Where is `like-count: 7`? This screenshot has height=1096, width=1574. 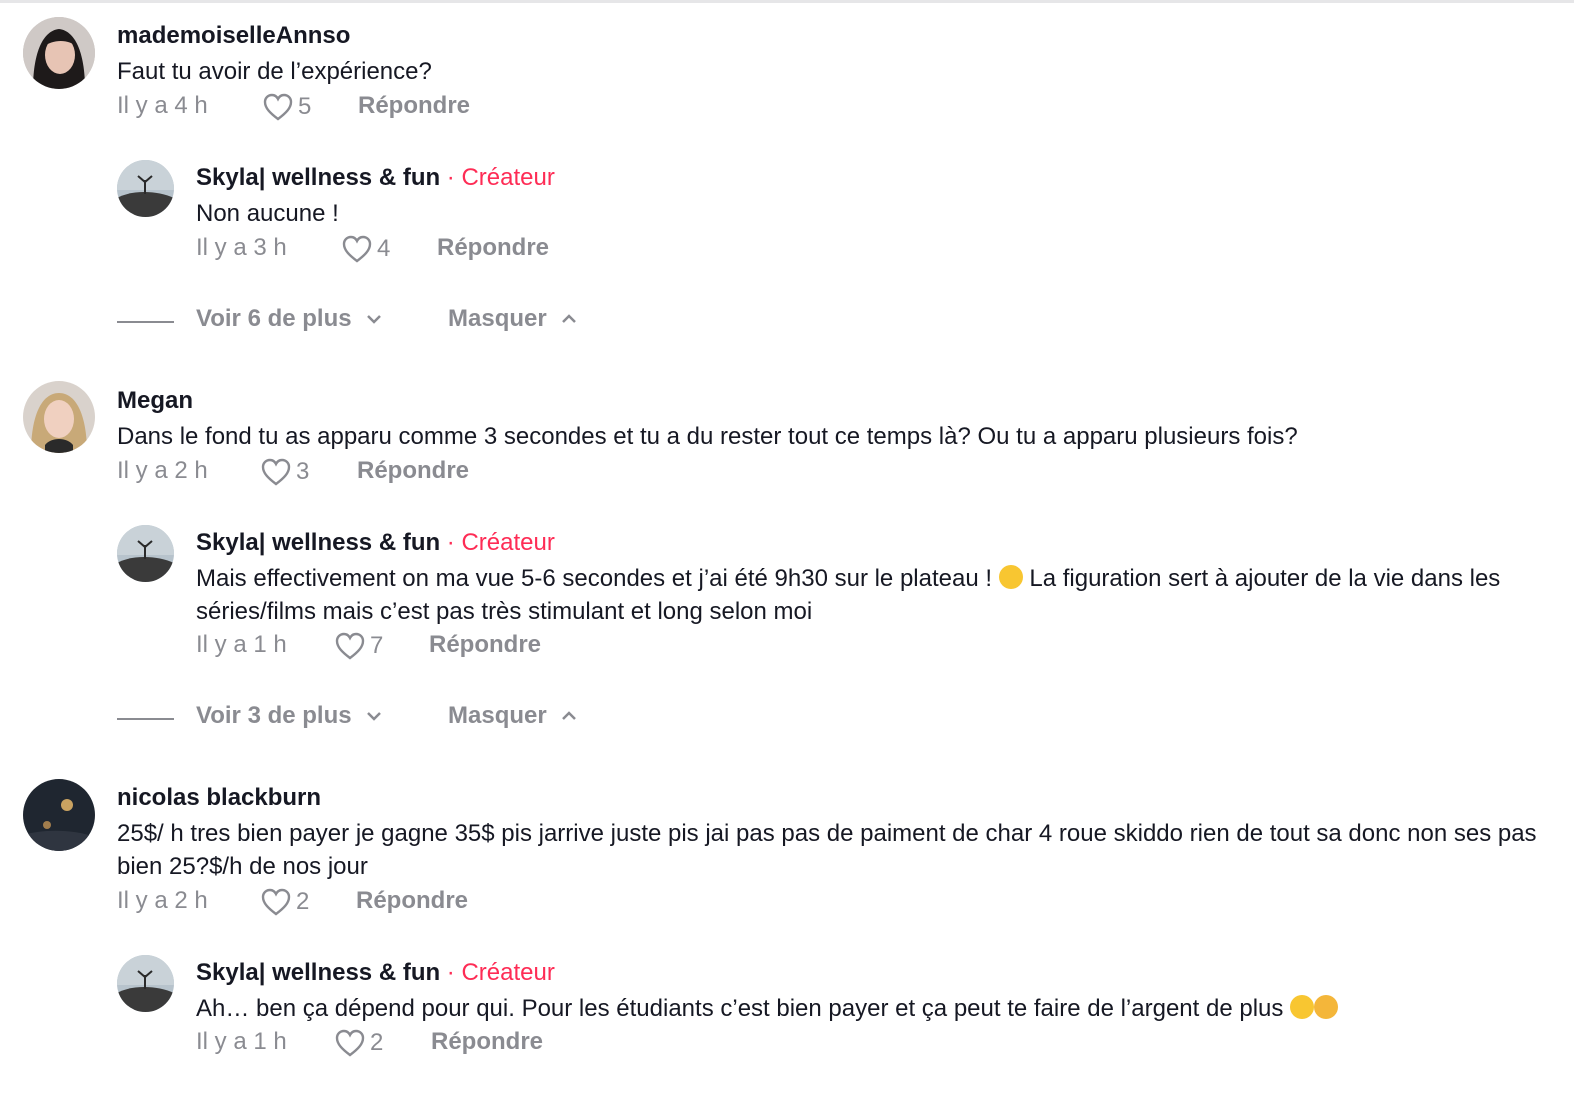 like-count: 7 is located at coordinates (377, 645).